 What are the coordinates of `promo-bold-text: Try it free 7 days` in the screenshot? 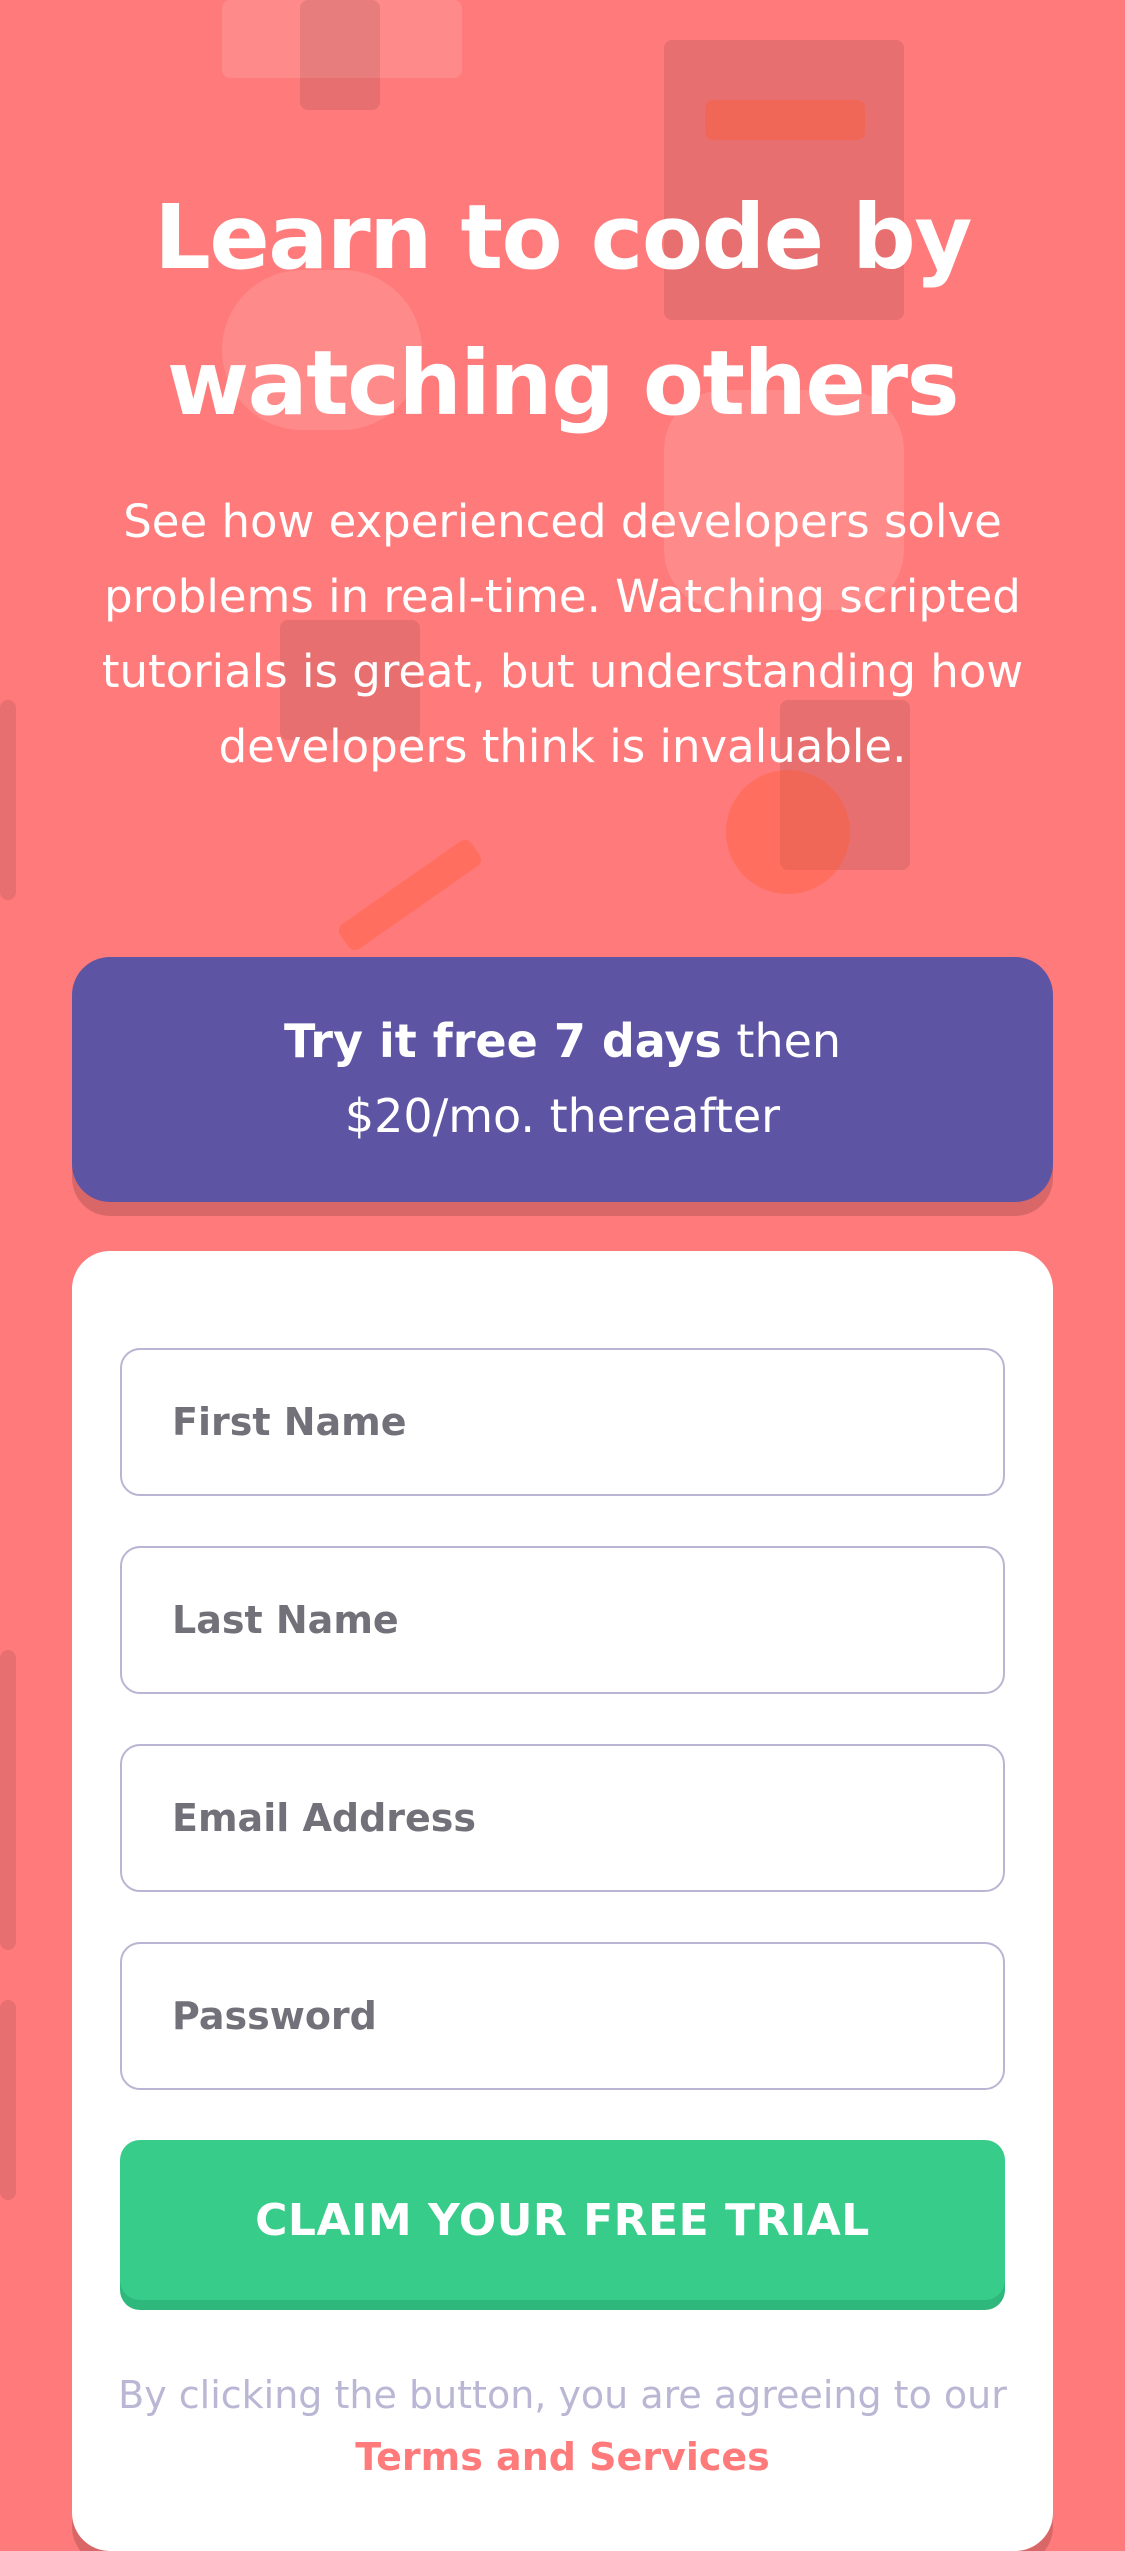 It's located at (502, 1041).